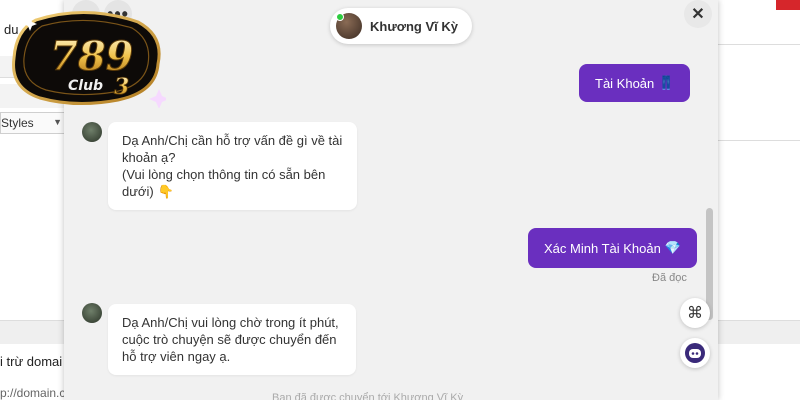 This screenshot has height=400, width=800. Describe the element at coordinates (625, 83) in the screenshot. I see `message-text: Tài Khoản` at that location.